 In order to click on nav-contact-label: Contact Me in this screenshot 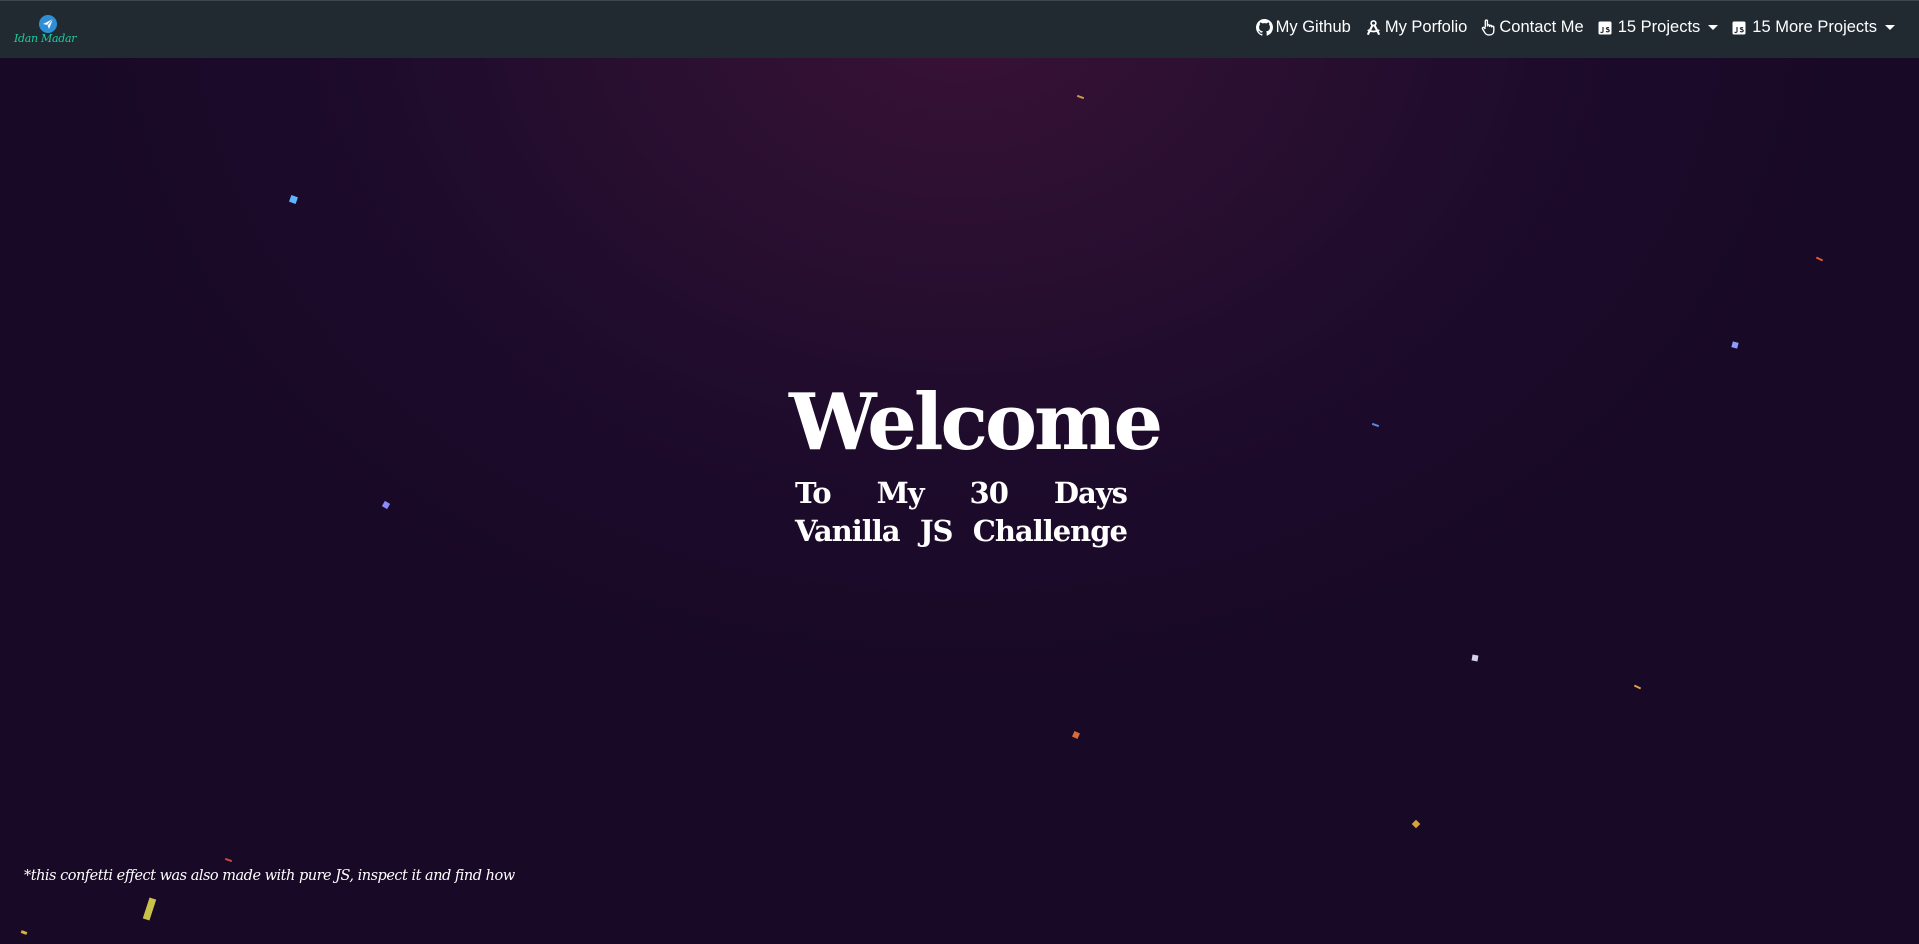, I will do `click(1541, 27)`.